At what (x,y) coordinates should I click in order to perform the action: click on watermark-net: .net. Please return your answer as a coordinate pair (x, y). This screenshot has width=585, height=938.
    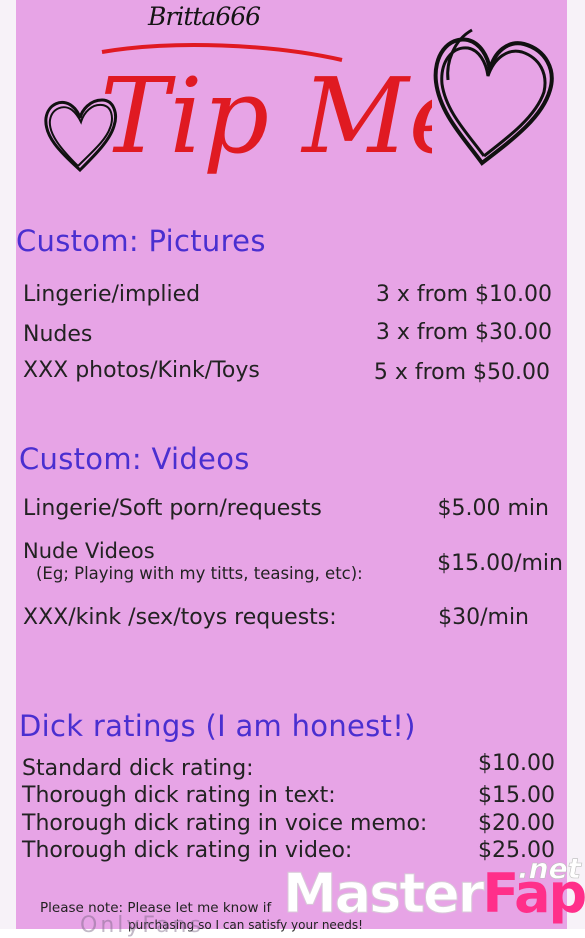
    Looking at the image, I should click on (550, 869).